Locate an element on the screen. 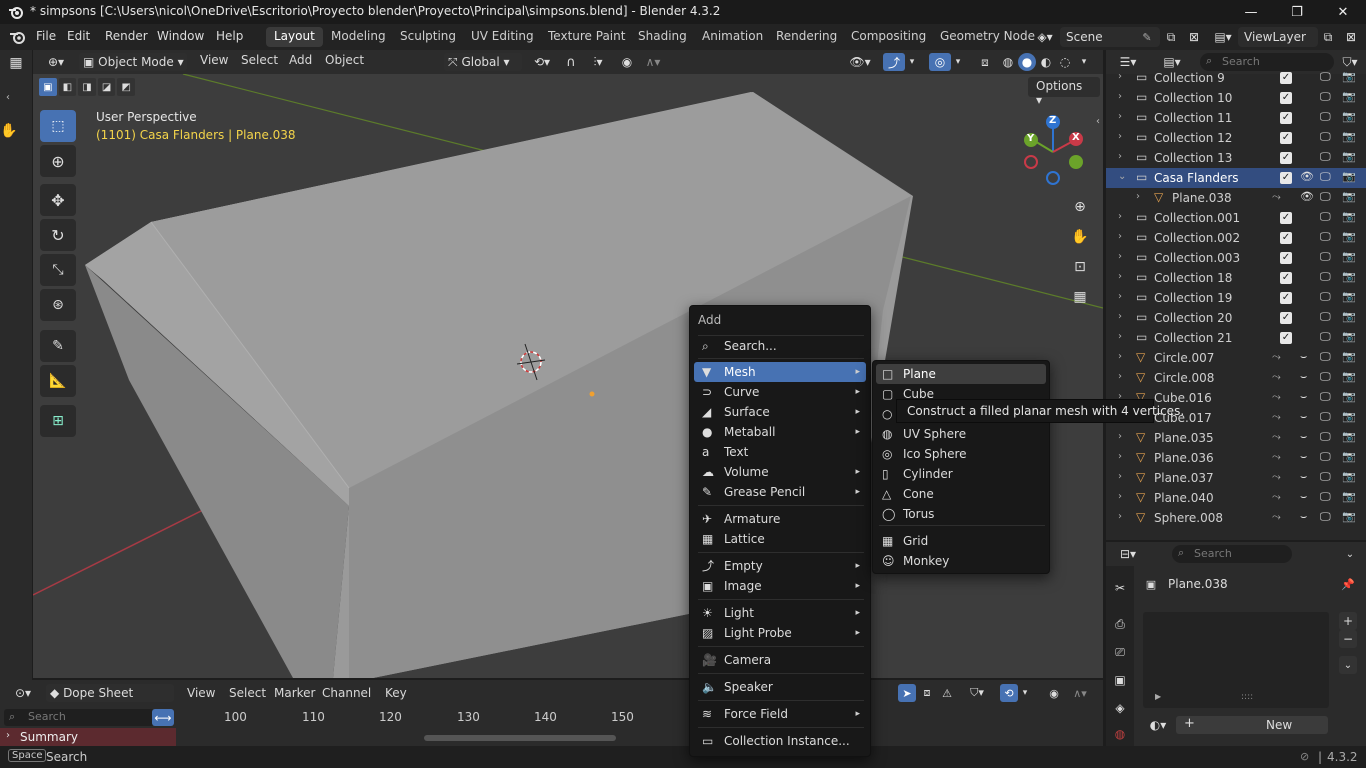  show-hidden-icon: ⧈ is located at coordinates (927, 693).